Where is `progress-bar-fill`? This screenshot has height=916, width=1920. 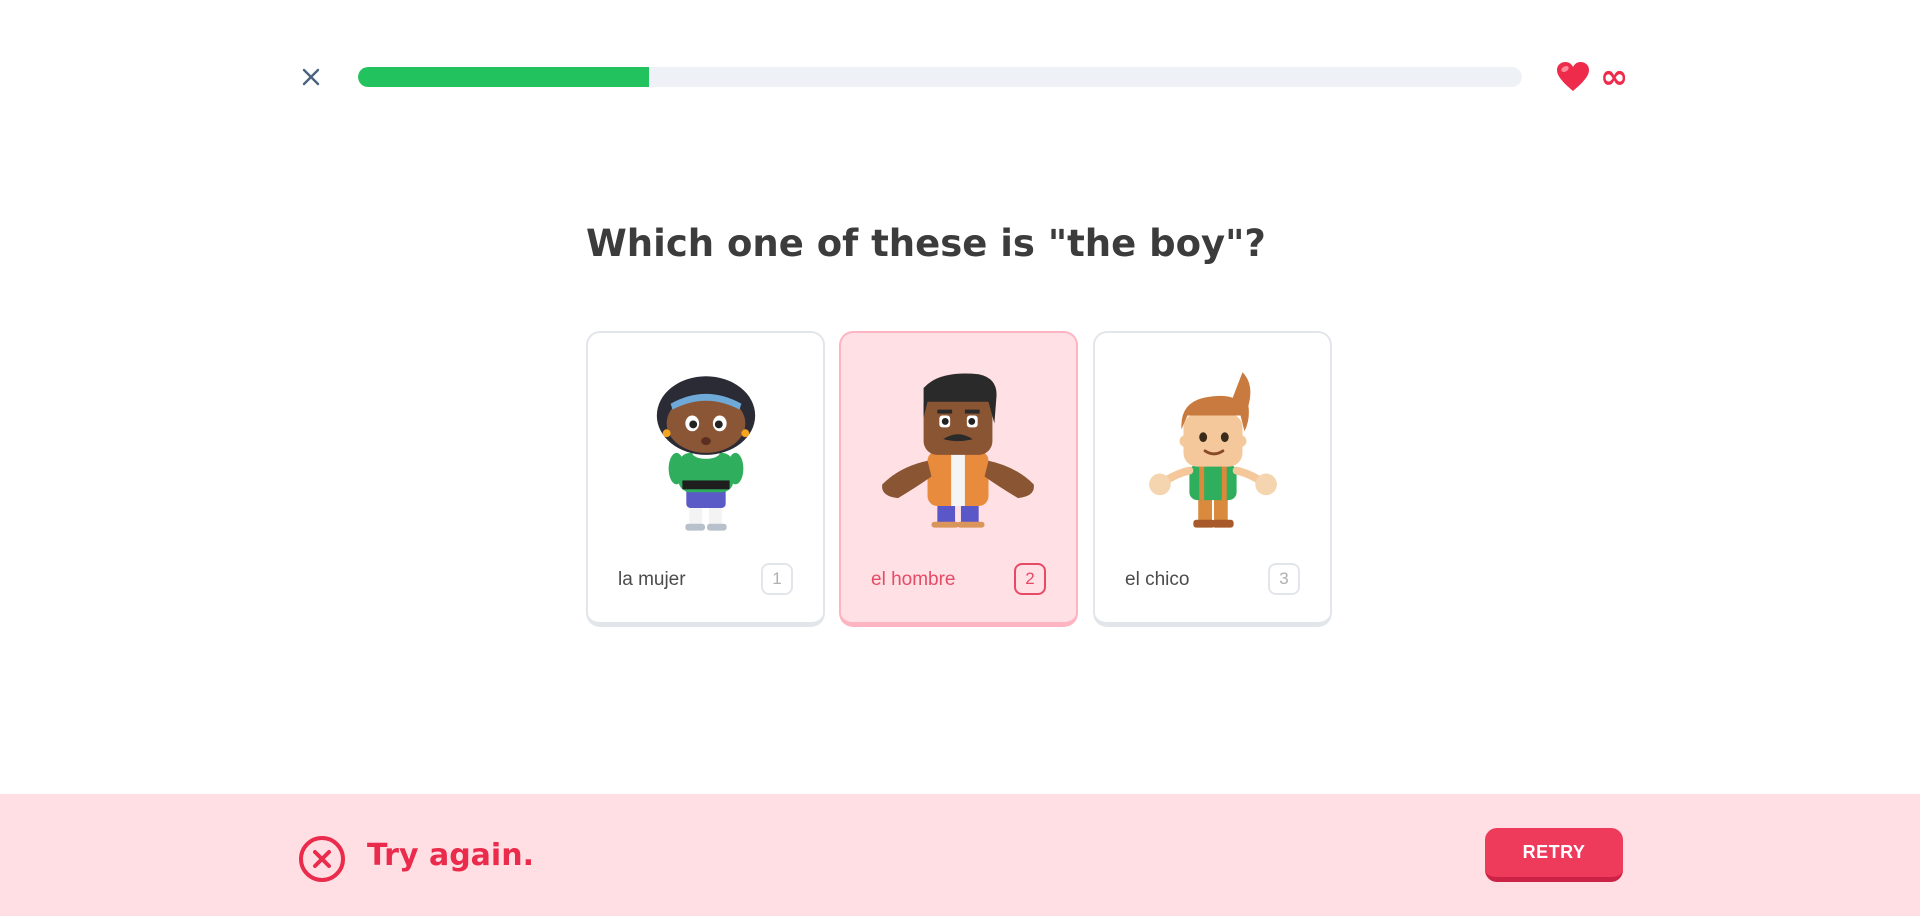
progress-bar-fill is located at coordinates (503, 77).